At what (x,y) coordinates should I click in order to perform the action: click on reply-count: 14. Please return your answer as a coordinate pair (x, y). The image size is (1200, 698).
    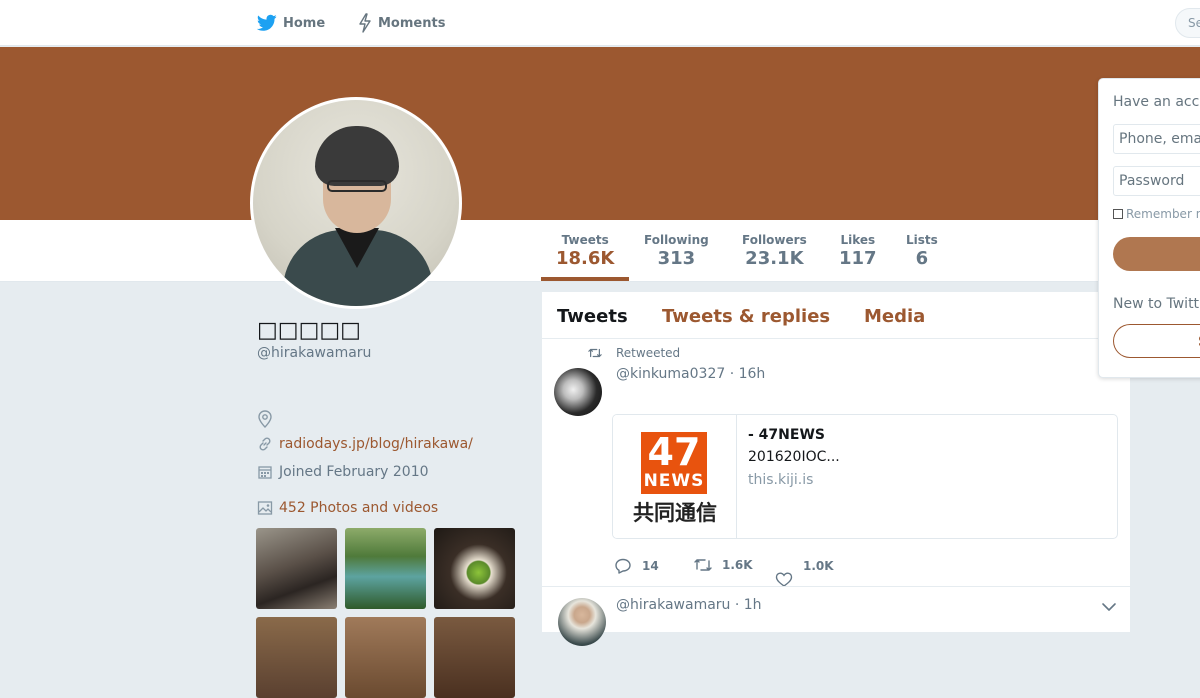
    Looking at the image, I should click on (650, 566).